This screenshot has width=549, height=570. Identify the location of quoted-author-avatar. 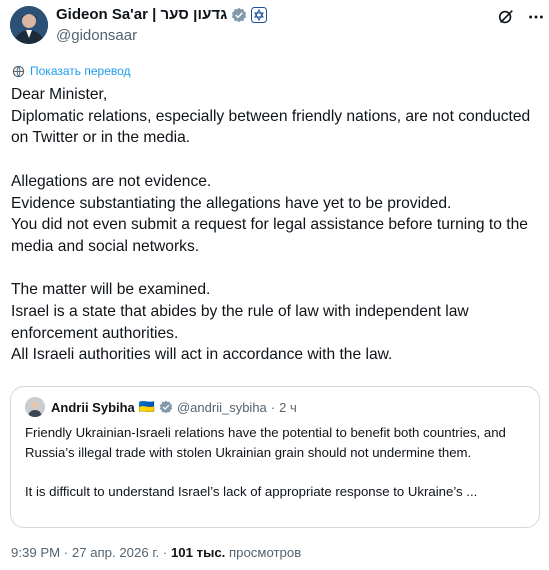
(35, 407).